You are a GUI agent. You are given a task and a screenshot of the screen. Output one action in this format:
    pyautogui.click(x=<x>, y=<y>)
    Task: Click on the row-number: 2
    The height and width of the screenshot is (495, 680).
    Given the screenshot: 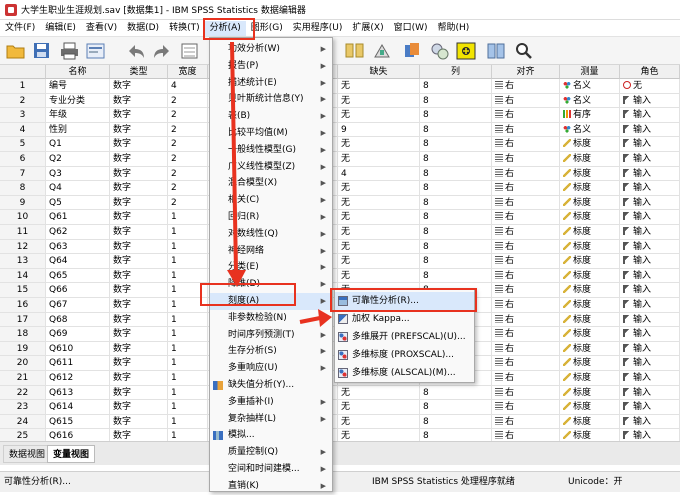 What is the action you would take?
    pyautogui.click(x=23, y=101)
    